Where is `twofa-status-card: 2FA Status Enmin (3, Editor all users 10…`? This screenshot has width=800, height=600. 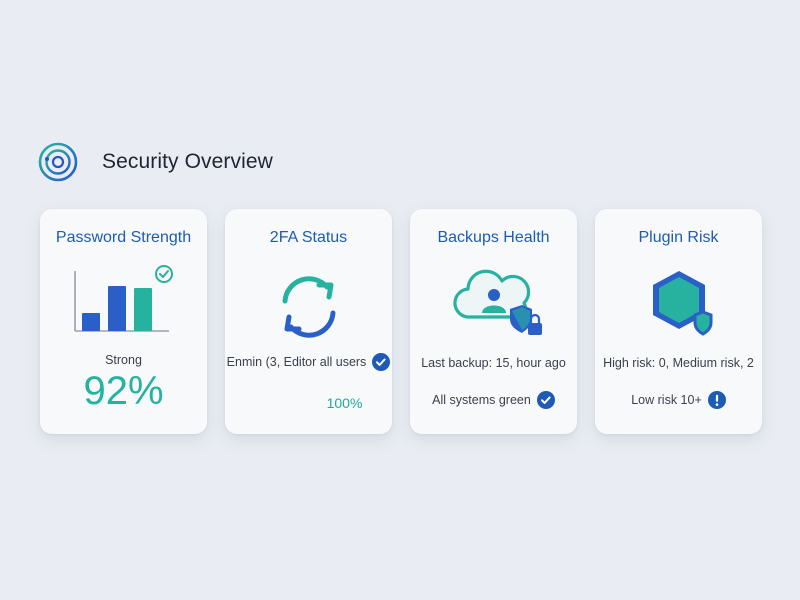 twofa-status-card: 2FA Status Enmin (3, Editor all users 10… is located at coordinates (308, 321).